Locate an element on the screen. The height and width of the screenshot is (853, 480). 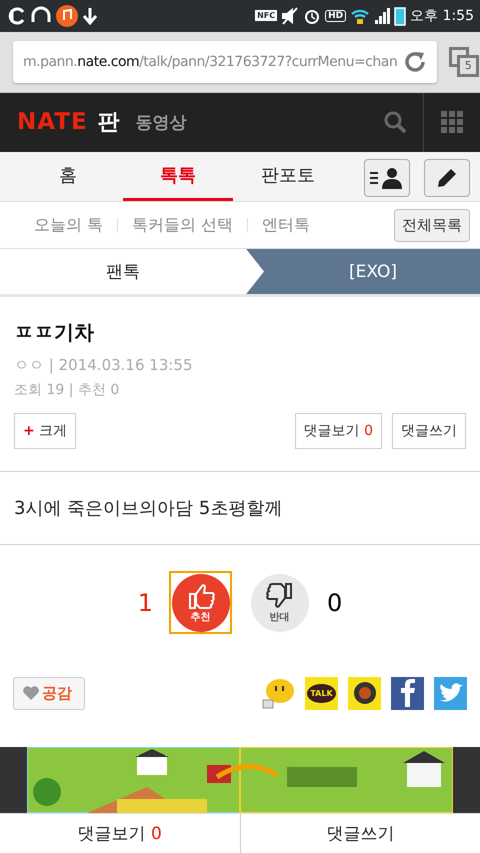
clock-time: 오후 1:55 is located at coordinates (442, 15).